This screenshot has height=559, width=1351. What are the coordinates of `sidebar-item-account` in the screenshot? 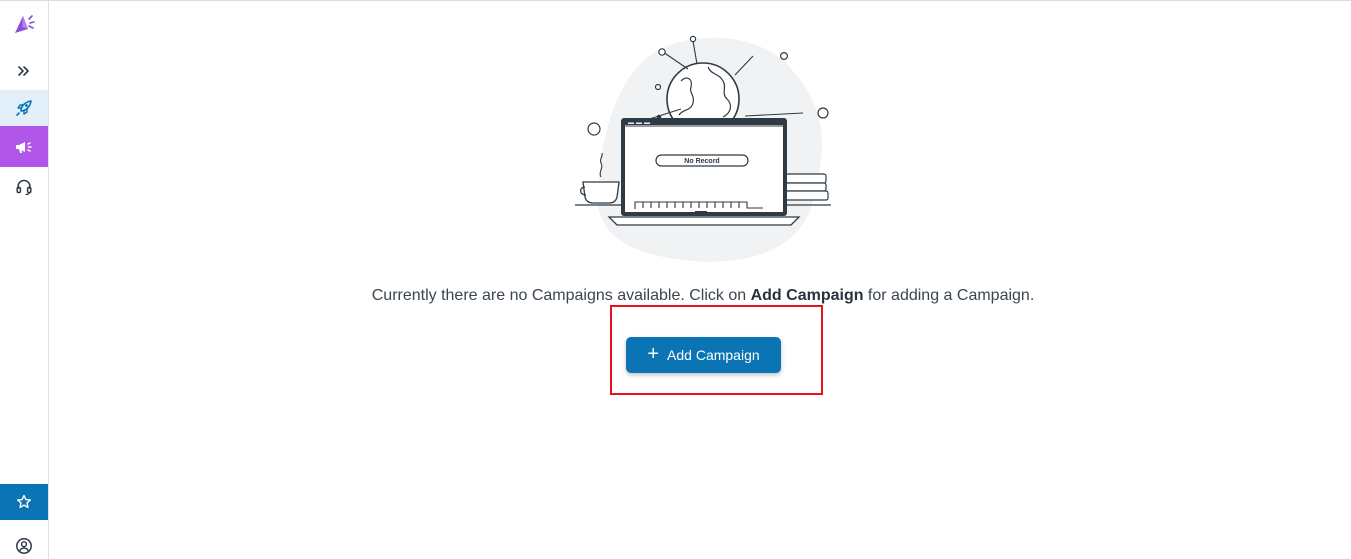 It's located at (24, 543).